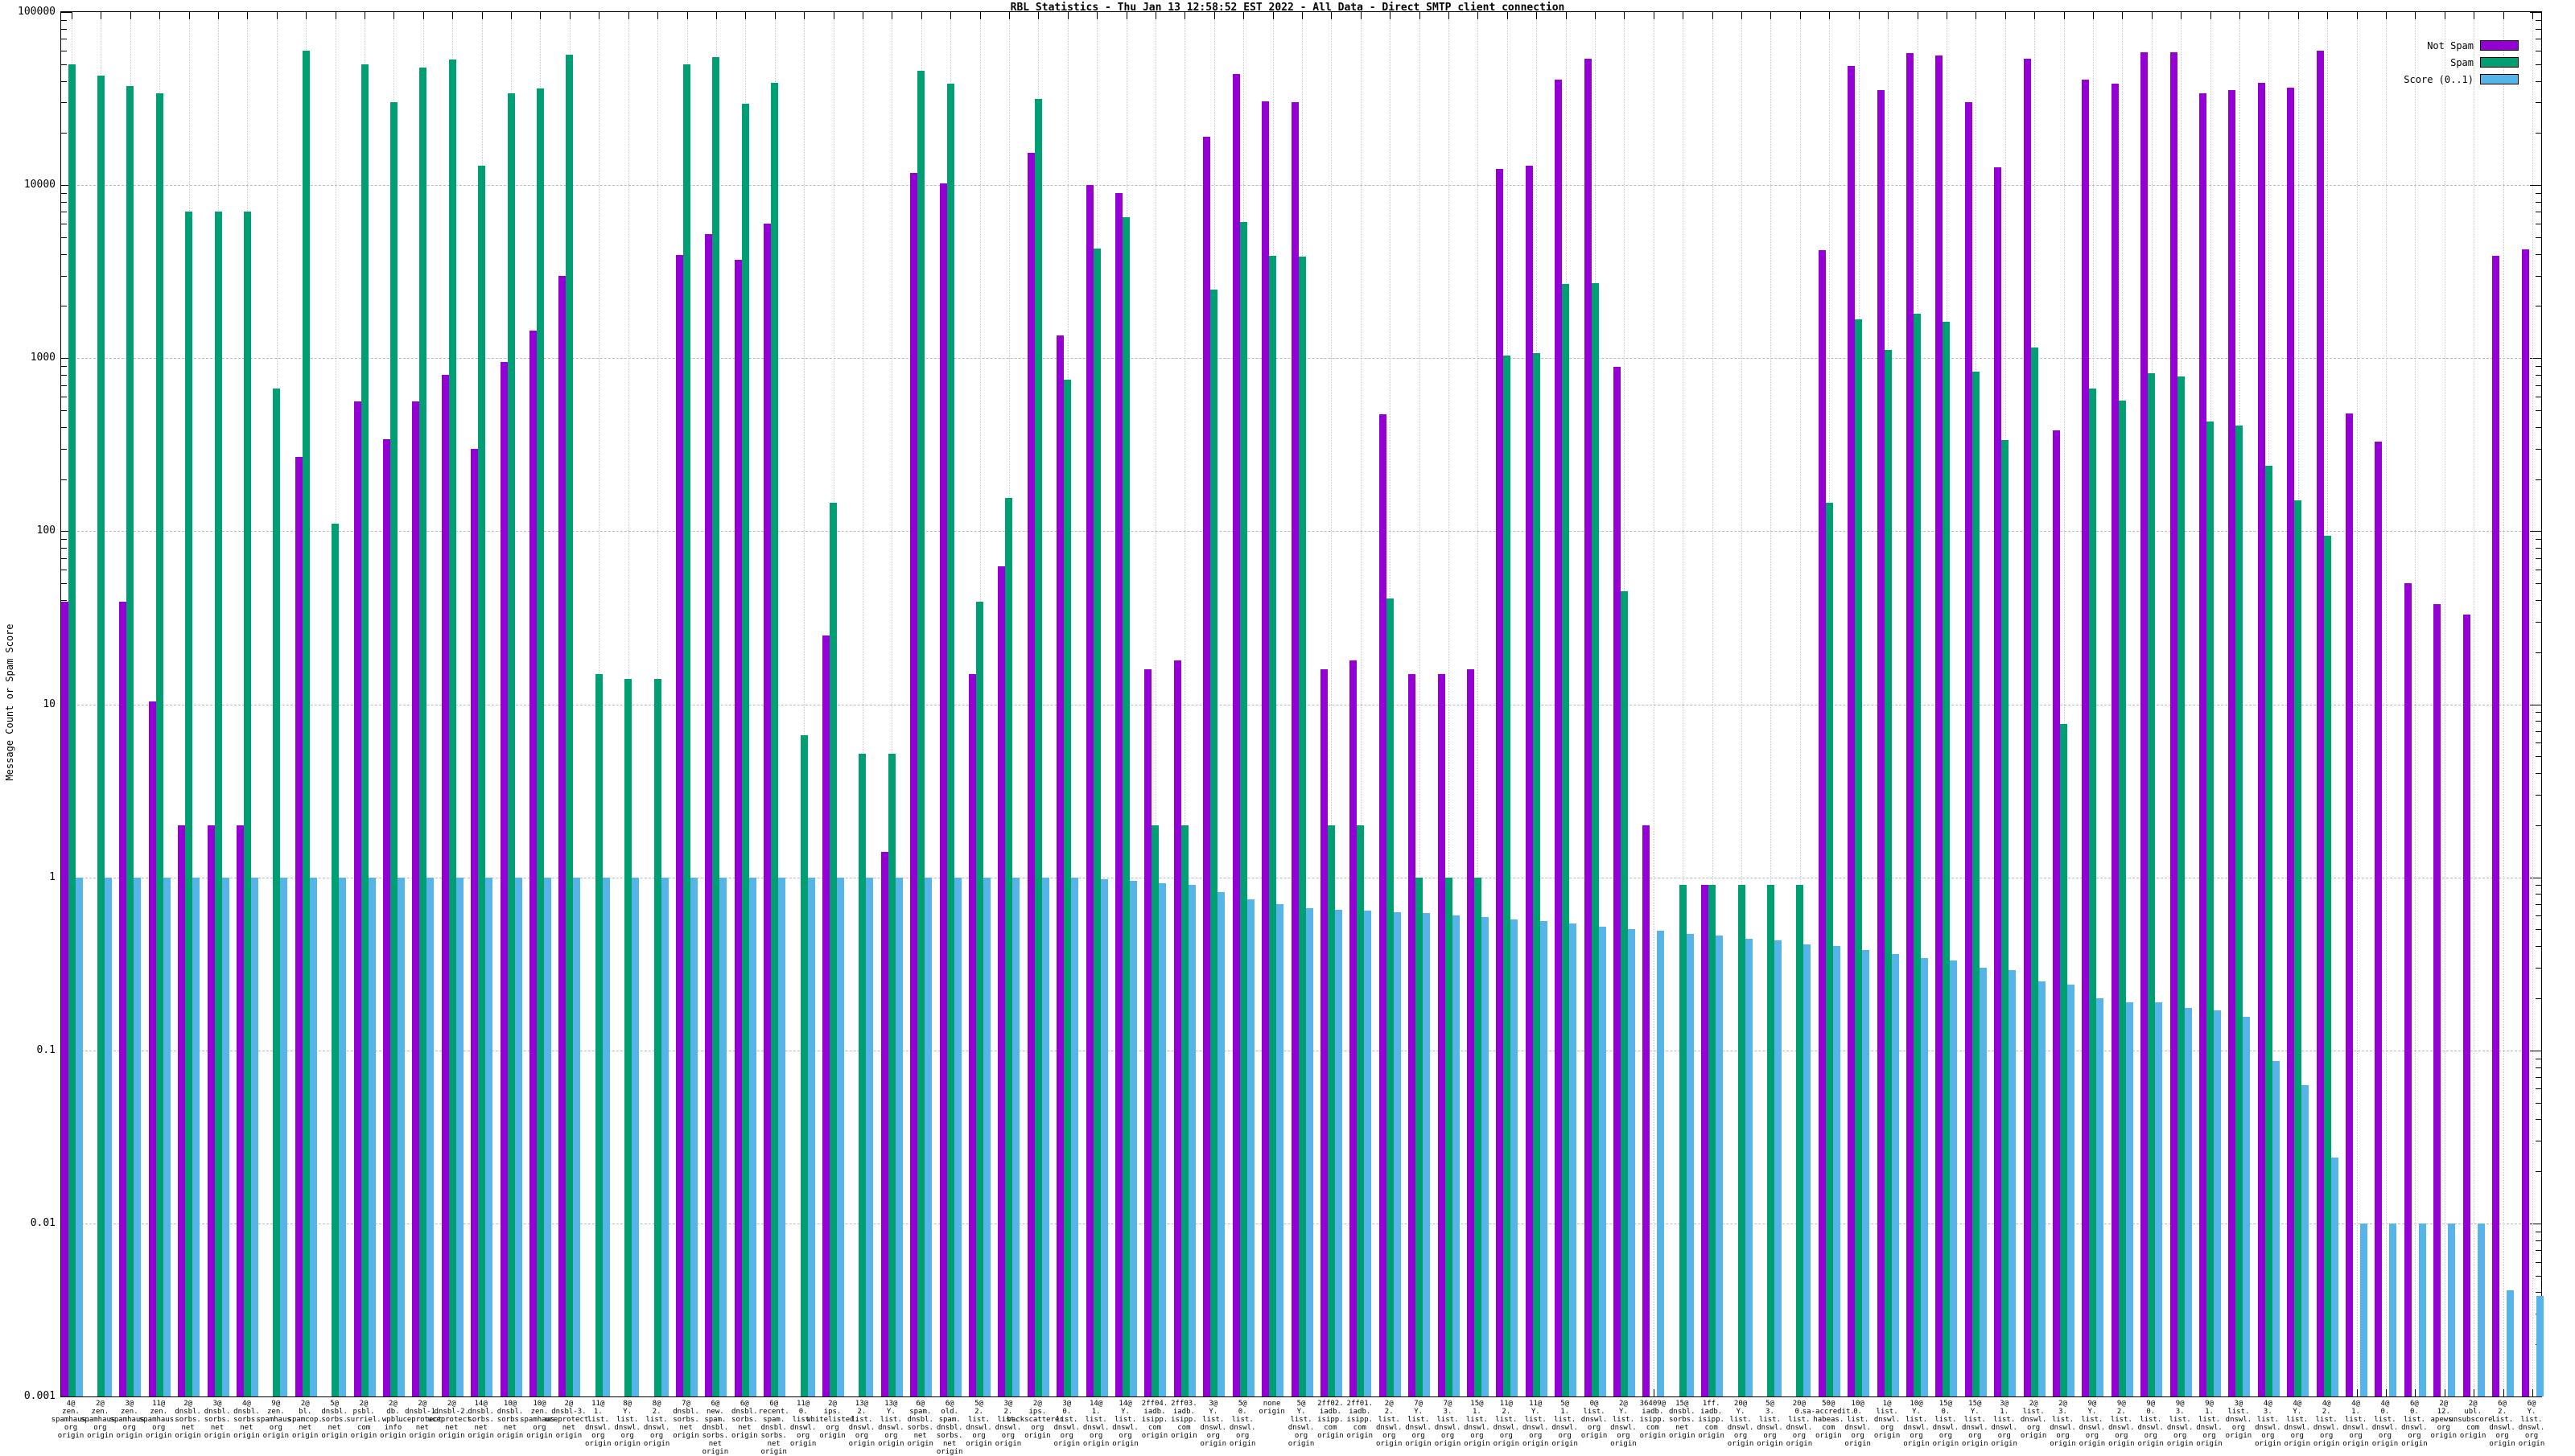  I want to click on legend-label: Score (0..1), so click(2439, 79).